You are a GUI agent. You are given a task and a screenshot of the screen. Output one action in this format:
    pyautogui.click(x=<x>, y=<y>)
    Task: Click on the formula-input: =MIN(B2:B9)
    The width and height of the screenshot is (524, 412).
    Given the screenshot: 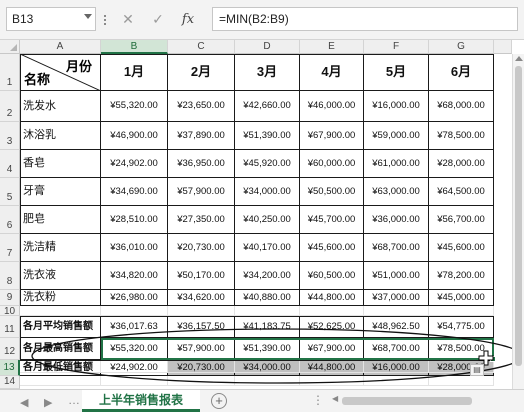 What is the action you would take?
    pyautogui.click(x=365, y=19)
    